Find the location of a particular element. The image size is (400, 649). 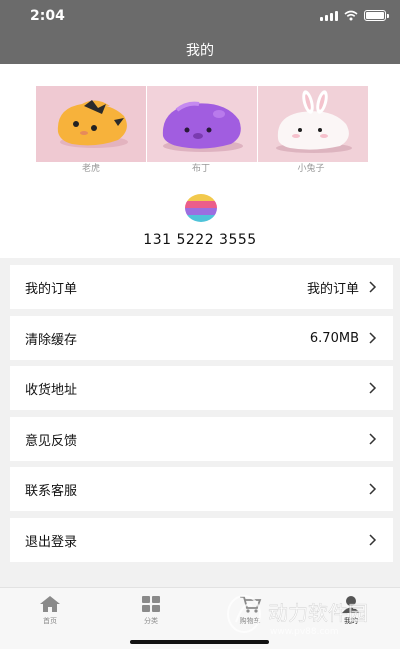

home-icon is located at coordinates (50, 604).